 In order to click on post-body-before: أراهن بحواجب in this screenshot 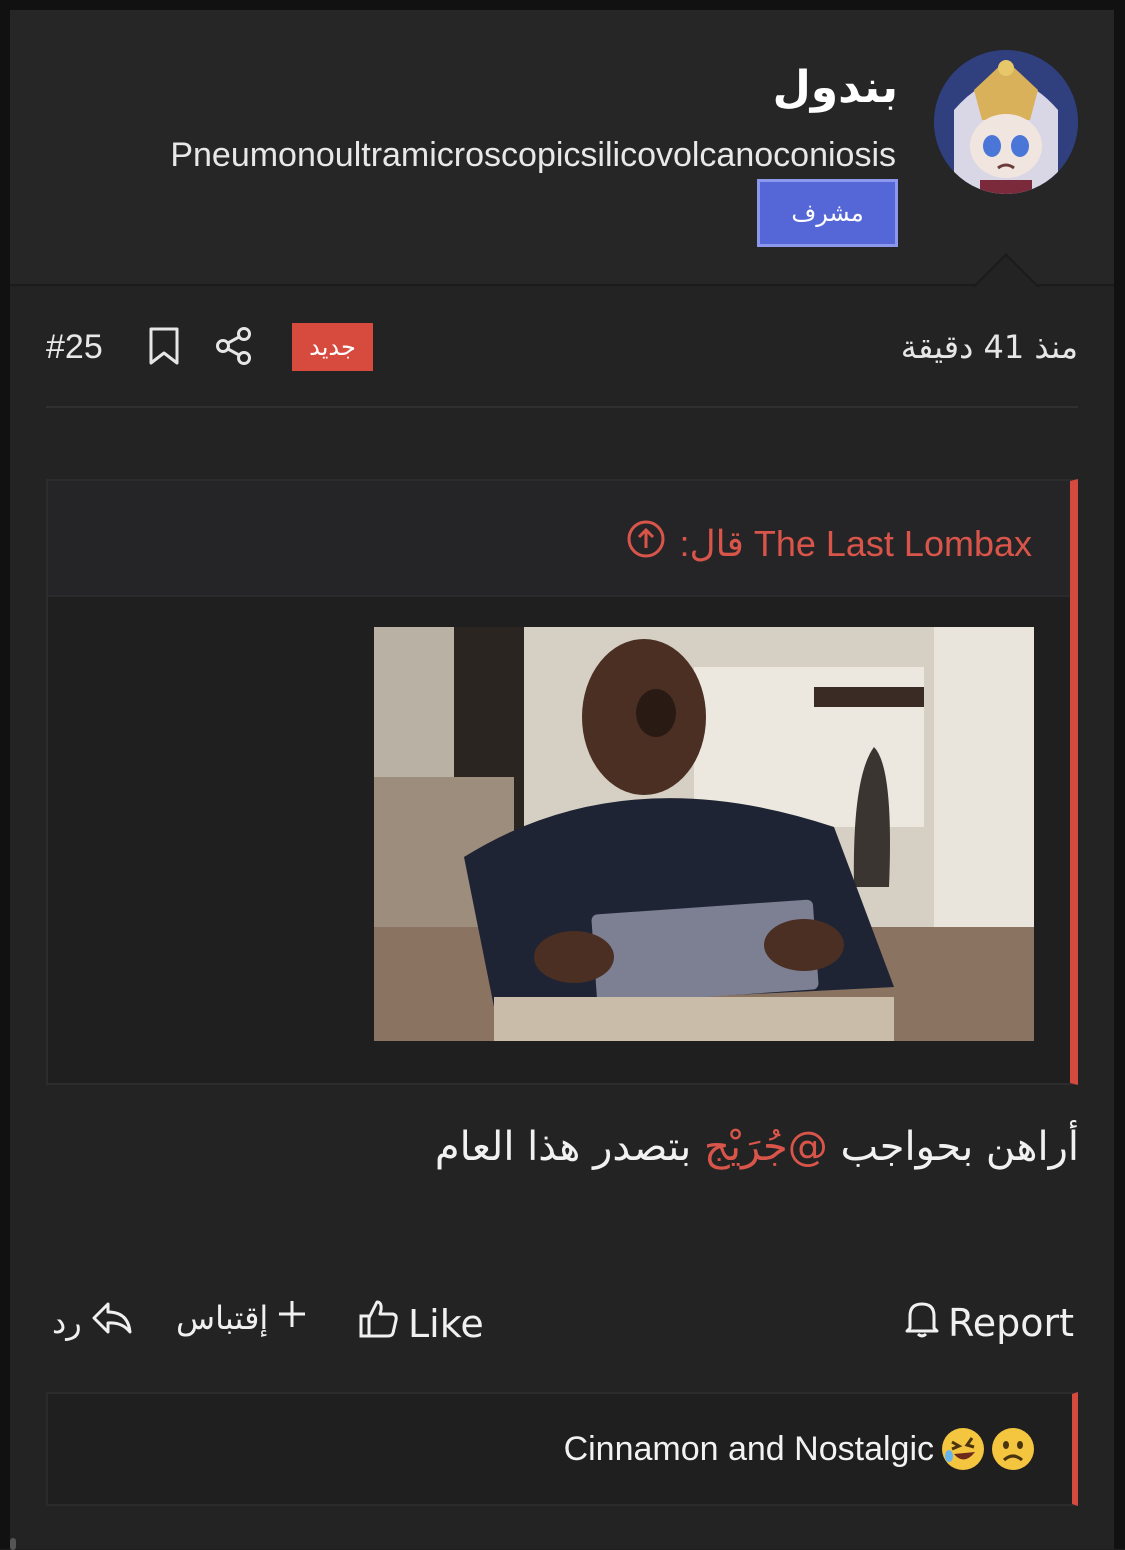, I will do `click(953, 1147)`.